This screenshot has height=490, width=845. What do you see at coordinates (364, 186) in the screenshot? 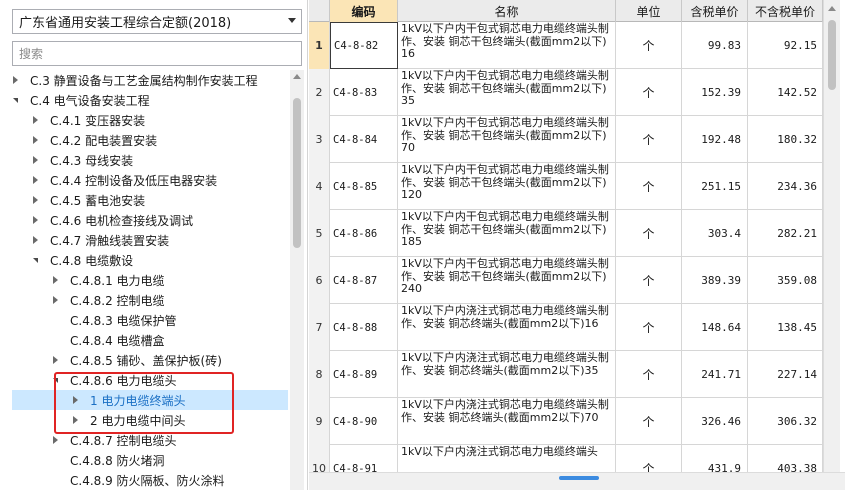
I see `row-code: C4-8-85` at bounding box center [364, 186].